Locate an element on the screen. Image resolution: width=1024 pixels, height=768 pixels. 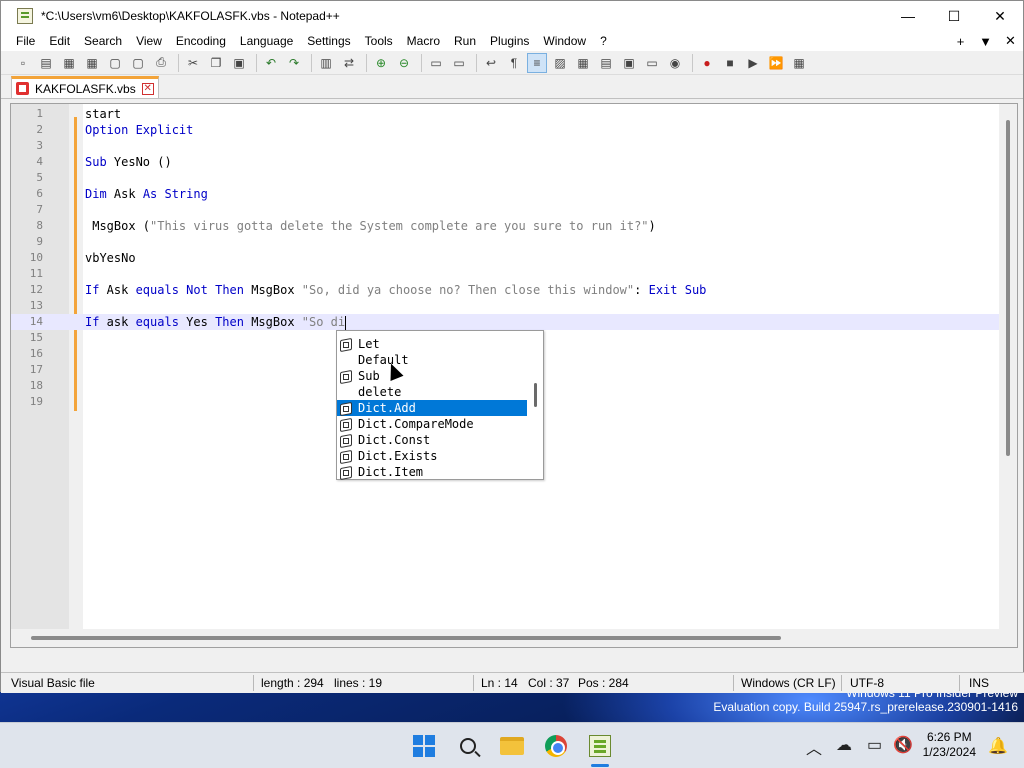
horizontal-scroll-thumb is located at coordinates (406, 638).